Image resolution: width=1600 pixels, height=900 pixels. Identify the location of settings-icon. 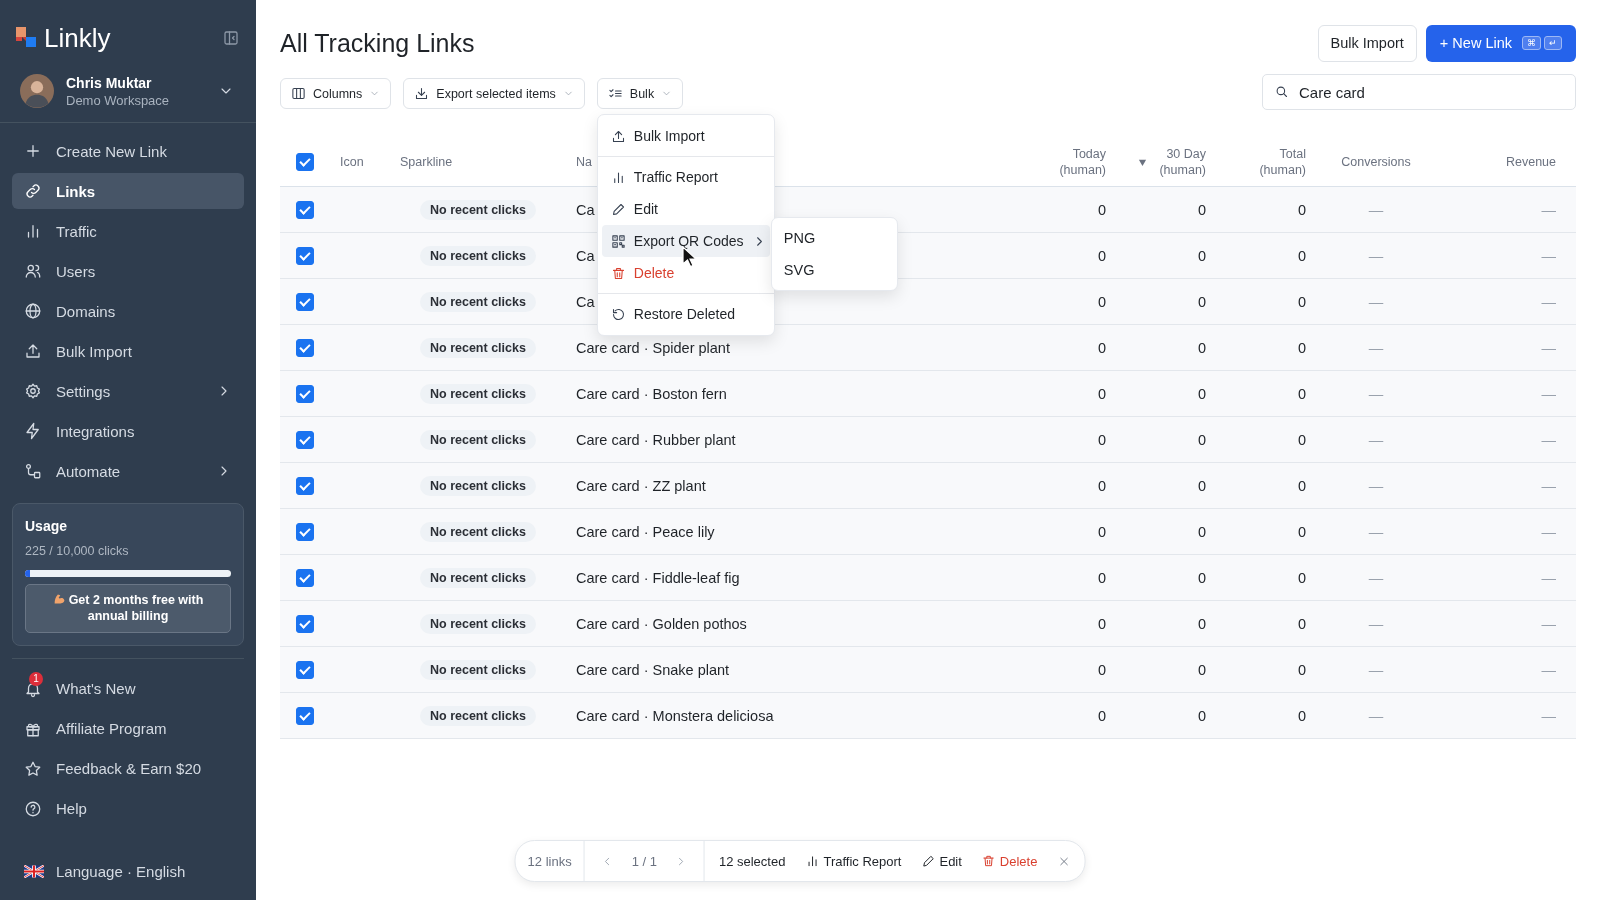
(33, 391).